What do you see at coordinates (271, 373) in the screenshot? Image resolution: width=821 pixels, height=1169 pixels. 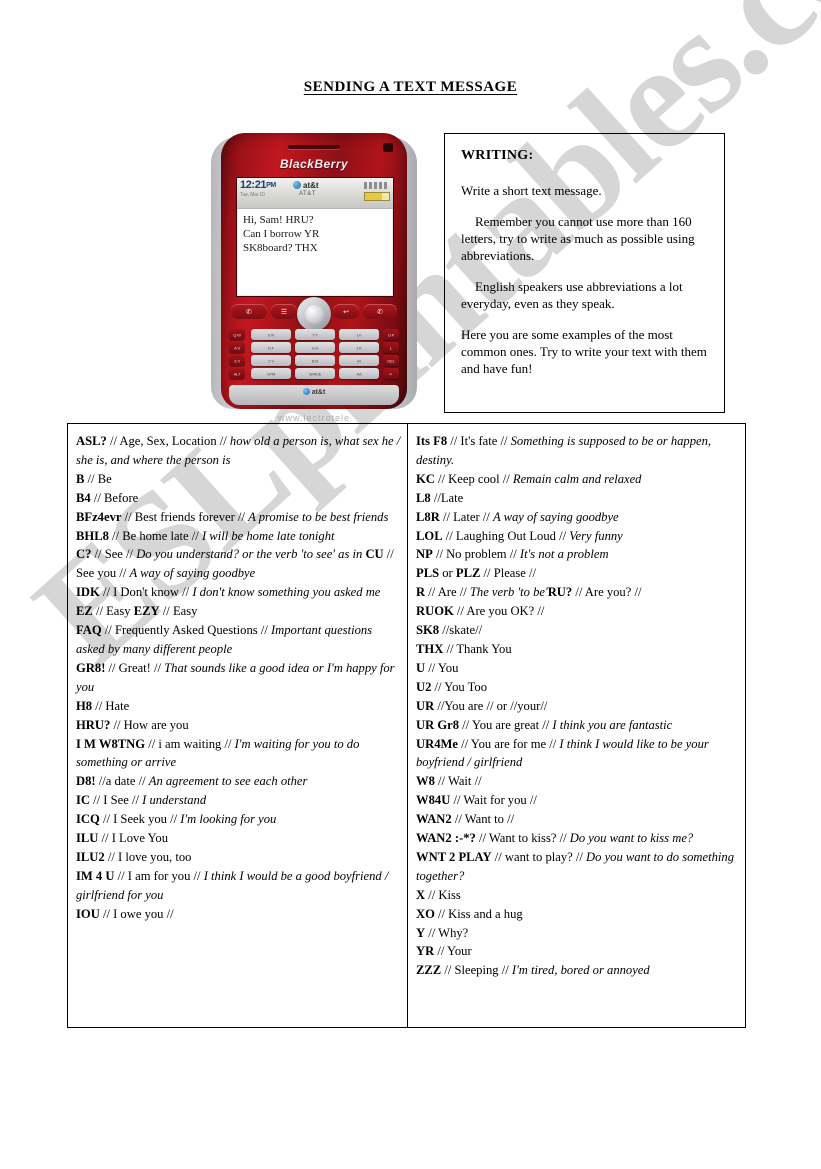 I see `key-sym: SYM` at bounding box center [271, 373].